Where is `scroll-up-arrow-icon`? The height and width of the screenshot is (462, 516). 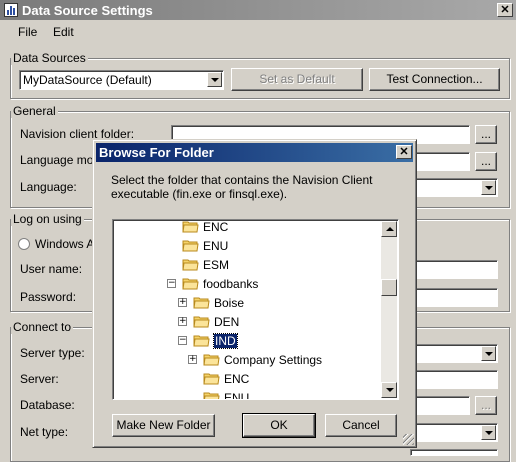 scroll-up-arrow-icon is located at coordinates (389, 229).